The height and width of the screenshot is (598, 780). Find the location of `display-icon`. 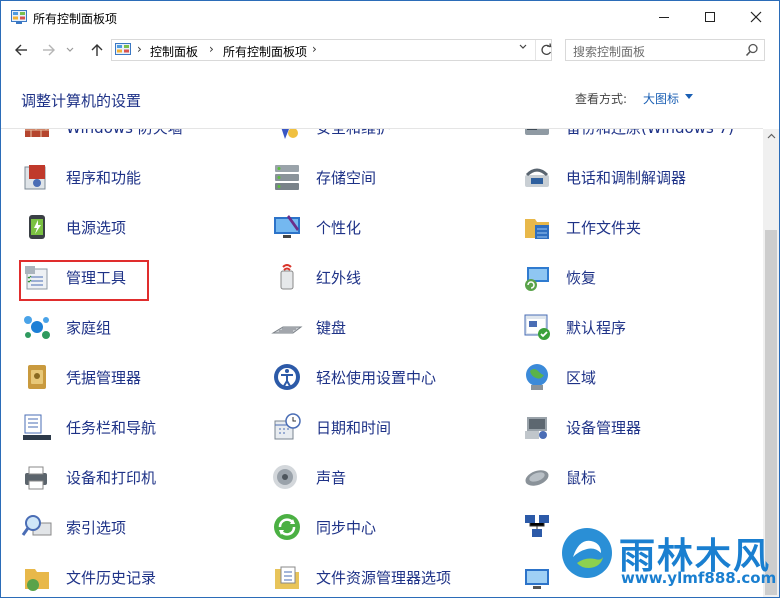

display-icon is located at coordinates (537, 579).